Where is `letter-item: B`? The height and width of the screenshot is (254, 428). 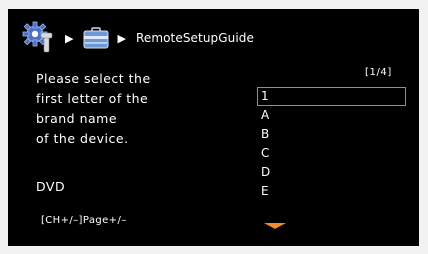
letter-item: B is located at coordinates (331, 134).